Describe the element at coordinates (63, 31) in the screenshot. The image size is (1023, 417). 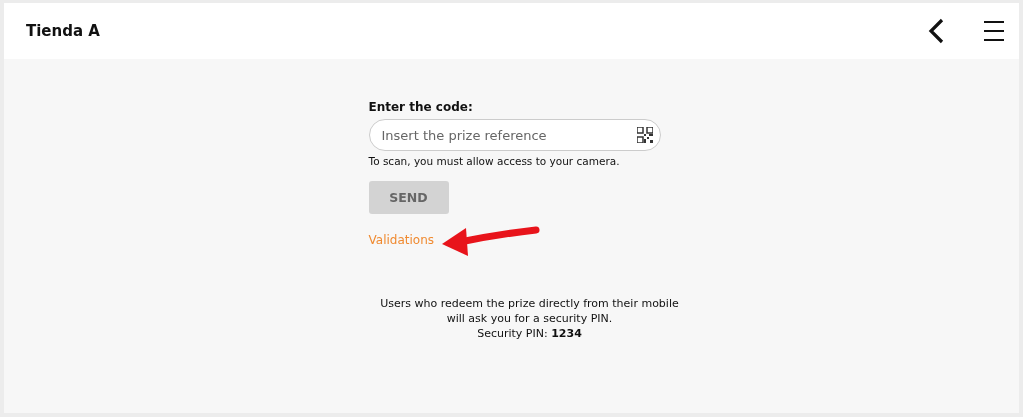
I see `store-title: Tienda A` at that location.